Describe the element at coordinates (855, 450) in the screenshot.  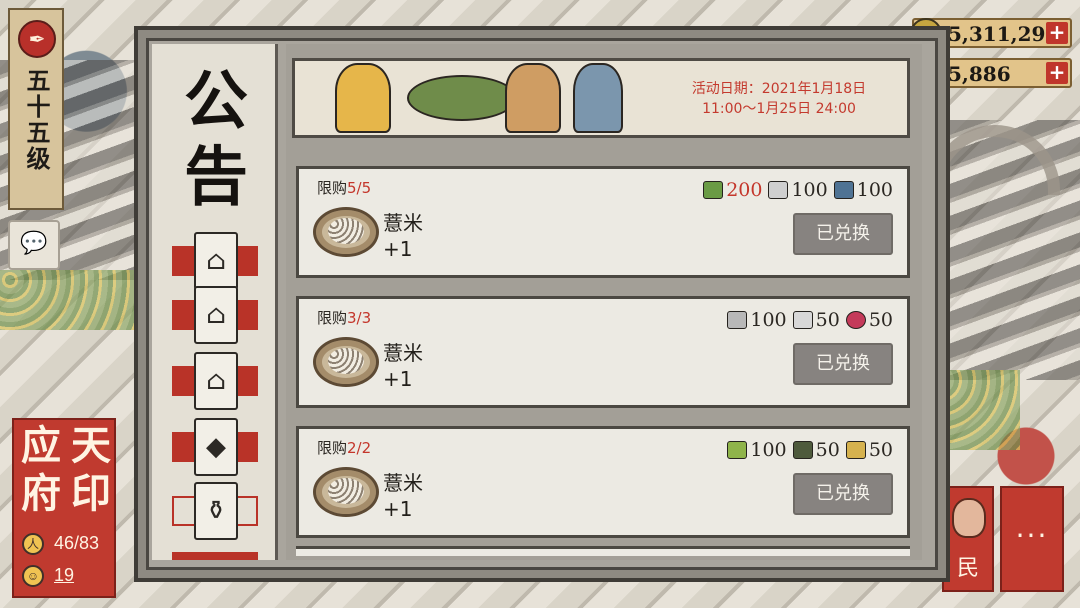
I see `wood-icon` at that location.